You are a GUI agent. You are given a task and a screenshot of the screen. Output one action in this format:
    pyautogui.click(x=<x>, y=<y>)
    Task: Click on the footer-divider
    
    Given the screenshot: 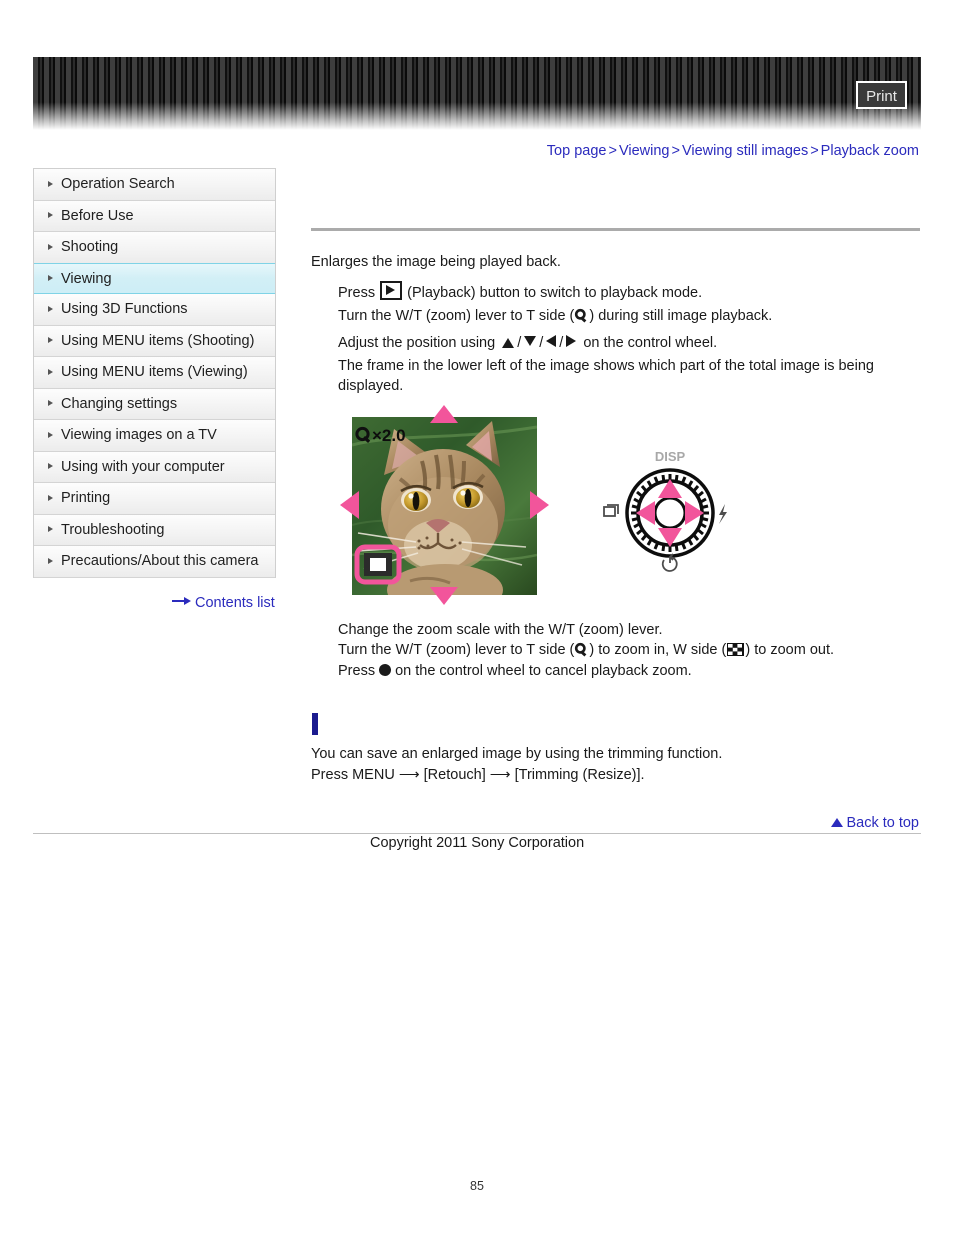 What is the action you would take?
    pyautogui.click(x=477, y=833)
    